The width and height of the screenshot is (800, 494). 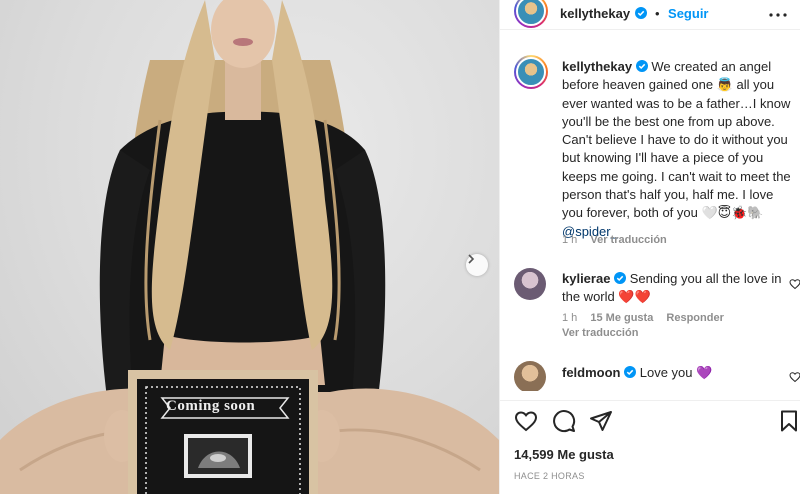 What do you see at coordinates (628, 240) in the screenshot?
I see `caption-translate-link: Ver traducción` at bounding box center [628, 240].